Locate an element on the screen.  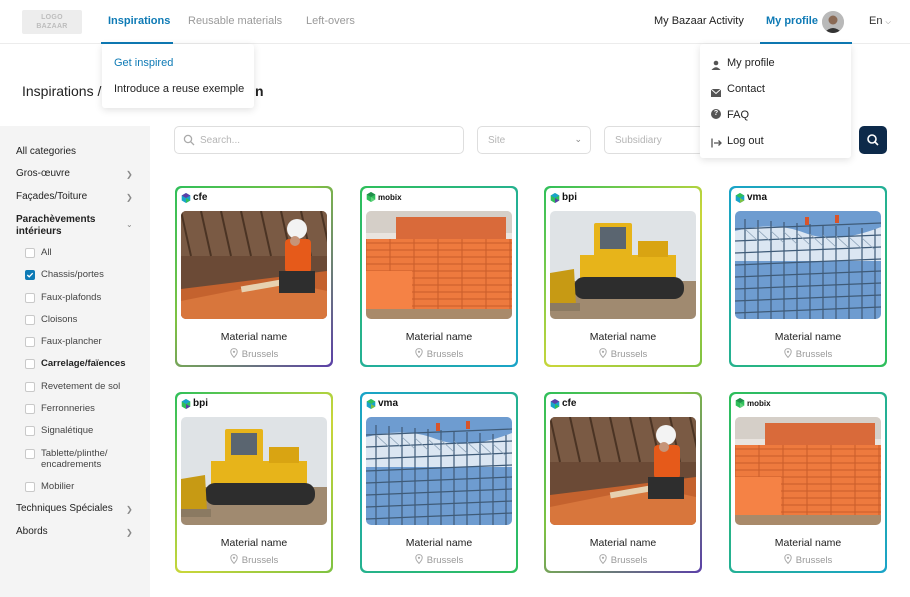
brand-name: vma is located at coordinates (388, 403).